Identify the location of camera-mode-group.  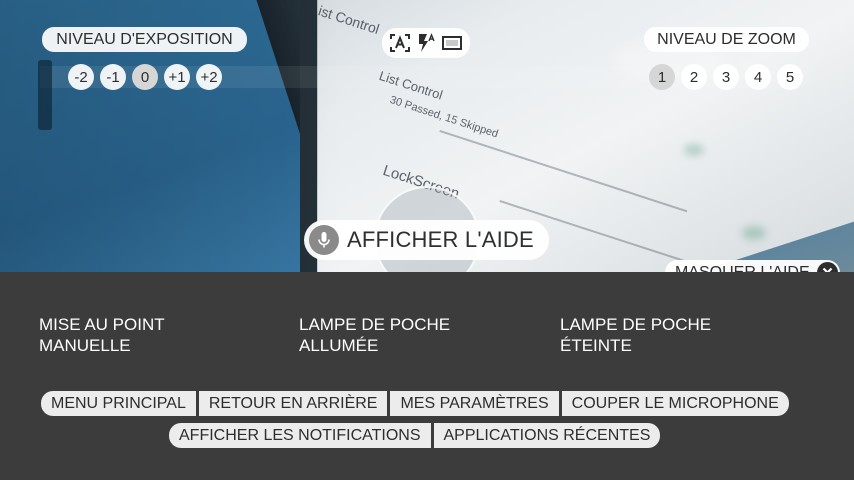
(426, 43).